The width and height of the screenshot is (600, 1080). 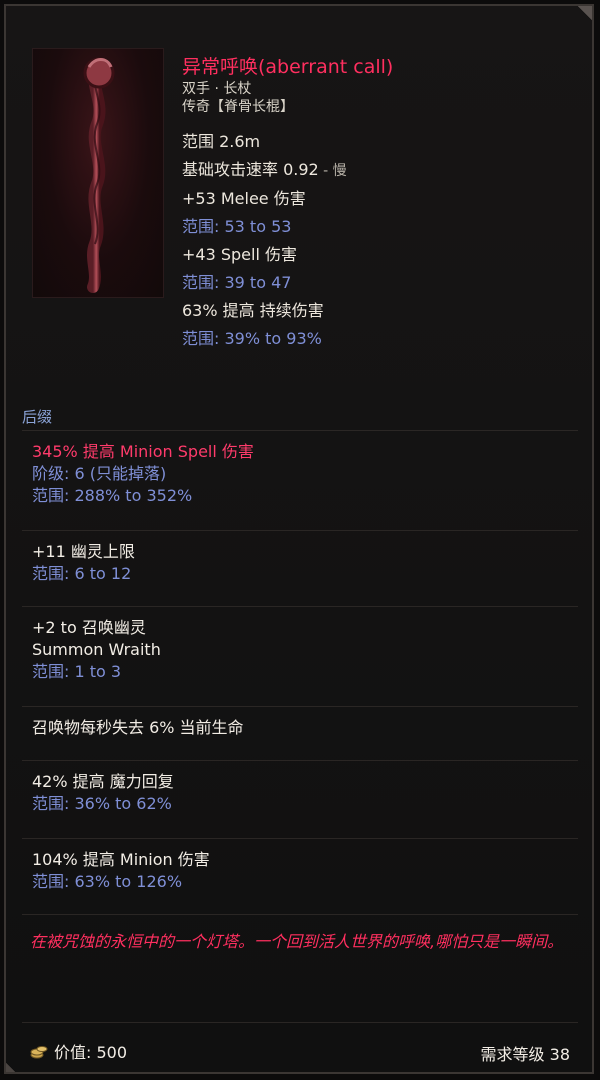 I want to click on item-rarity: 传奇【脊骨长棍】, so click(x=238, y=107).